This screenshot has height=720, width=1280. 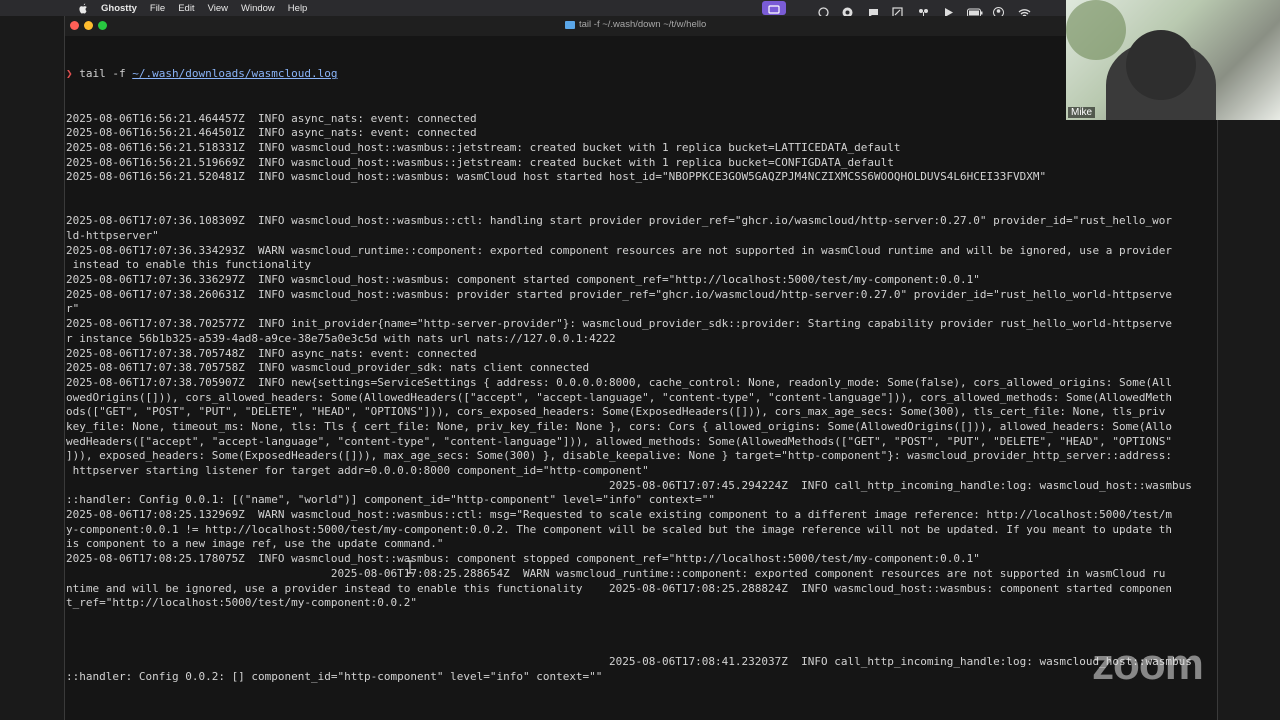 I want to click on window-title: tail -f ~/.wash/down ~/t/w/hello, so click(x=635, y=24).